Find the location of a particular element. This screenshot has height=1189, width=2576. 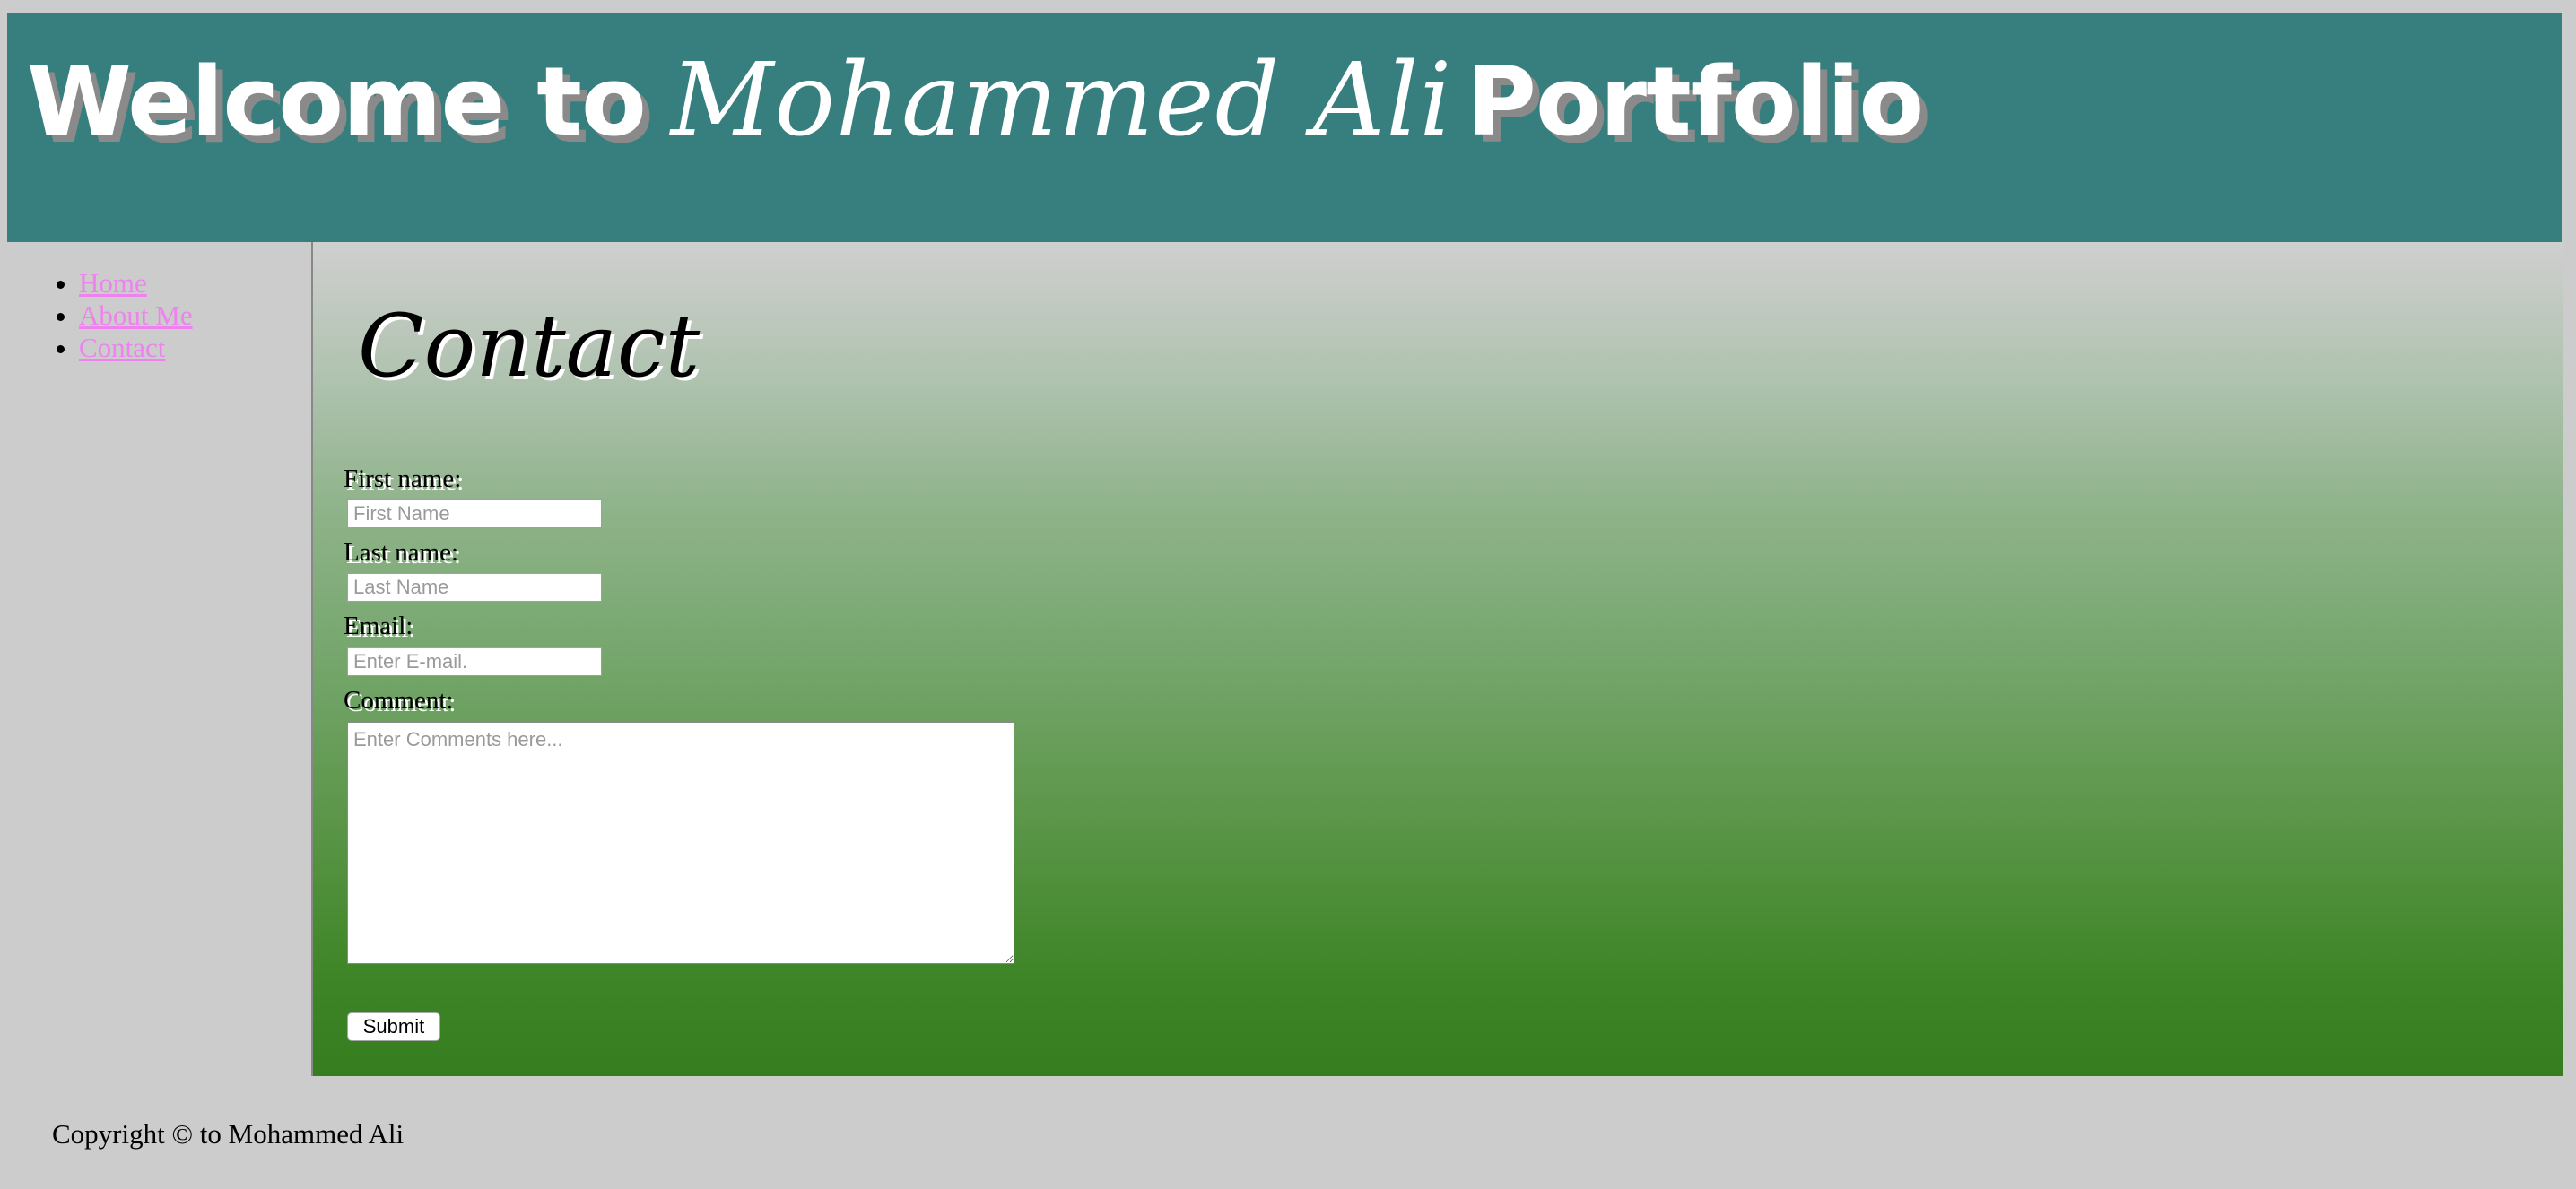

comment-textarea is located at coordinates (680, 843).